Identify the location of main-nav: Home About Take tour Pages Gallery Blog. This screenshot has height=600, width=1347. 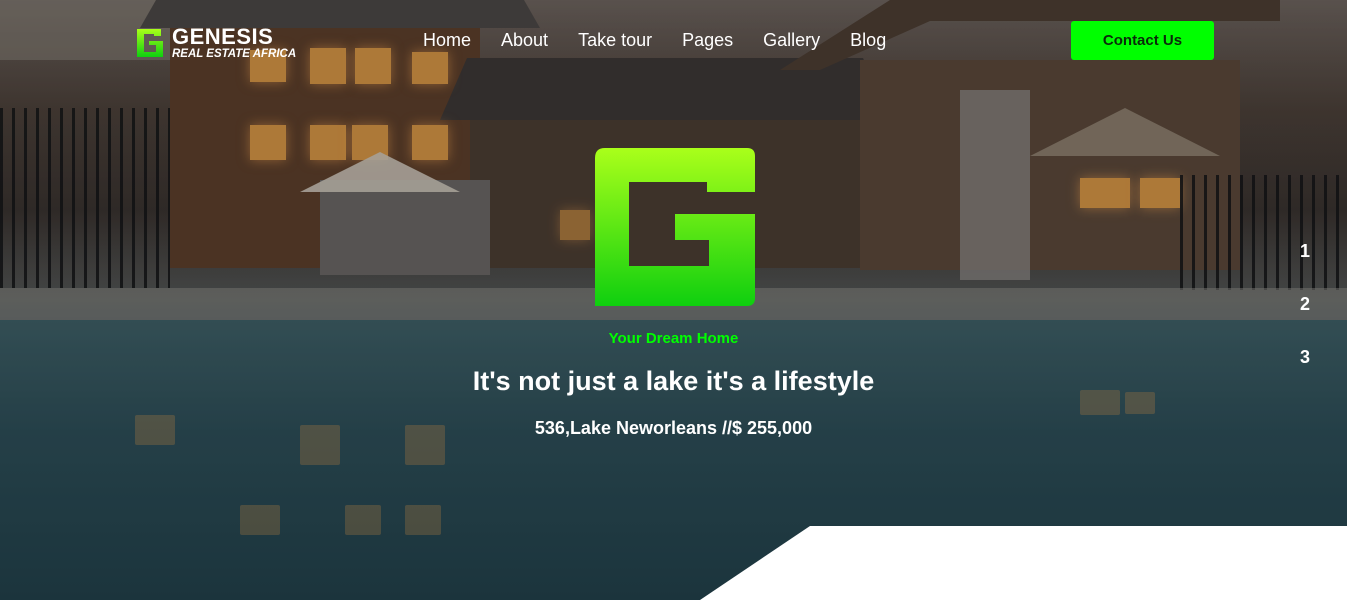
(654, 40).